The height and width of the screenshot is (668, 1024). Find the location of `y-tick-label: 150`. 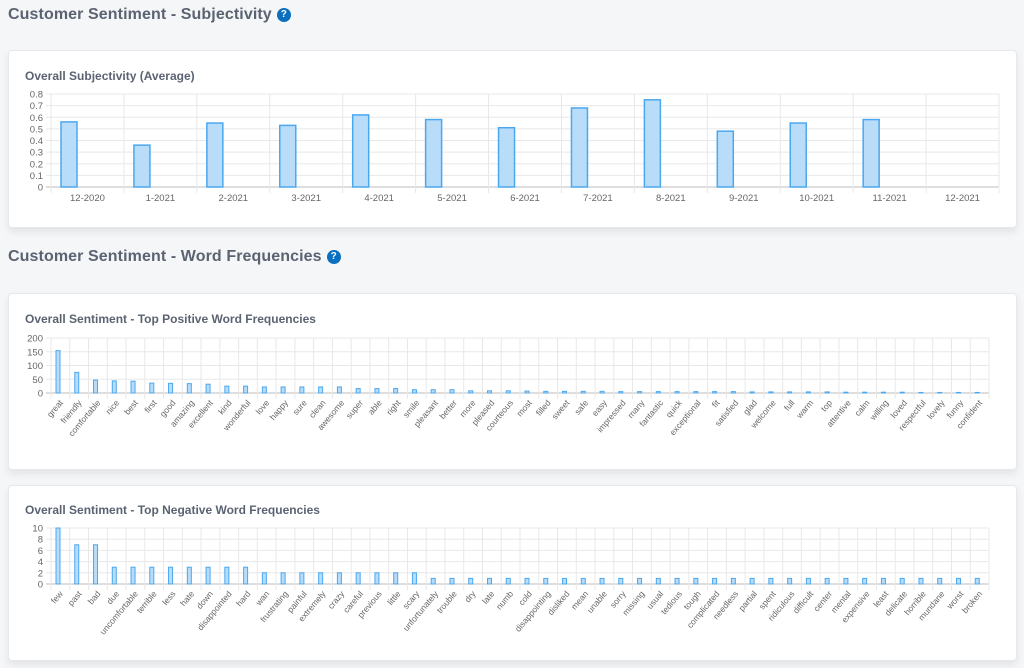

y-tick-label: 150 is located at coordinates (35, 352).